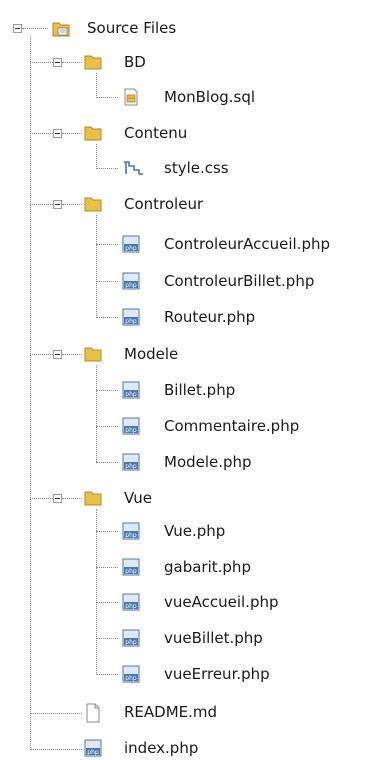 The height and width of the screenshot is (760, 380). What do you see at coordinates (247, 244) in the screenshot?
I see `tree-item-file: ControleurAccueil.php` at bounding box center [247, 244].